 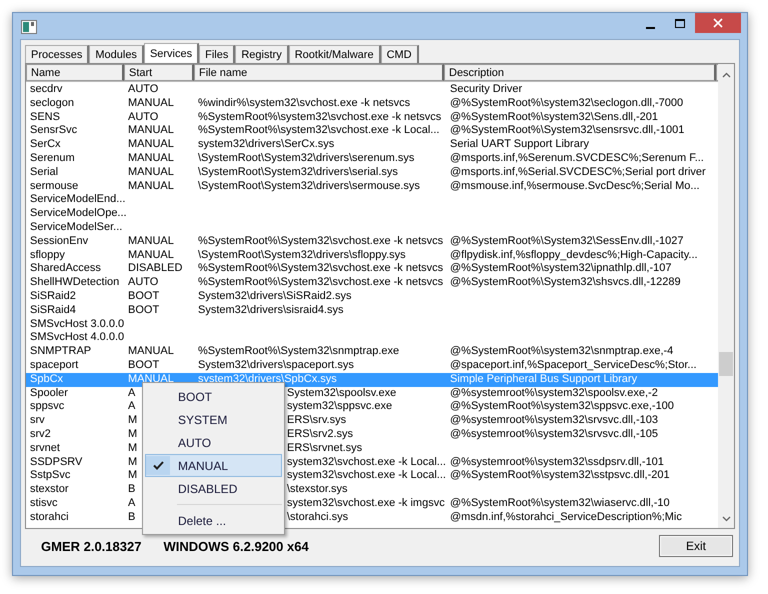 What do you see at coordinates (562, 351) in the screenshot?
I see `table-cell: @%SystemRoot%\system32\snmptrap.exe,-4` at bounding box center [562, 351].